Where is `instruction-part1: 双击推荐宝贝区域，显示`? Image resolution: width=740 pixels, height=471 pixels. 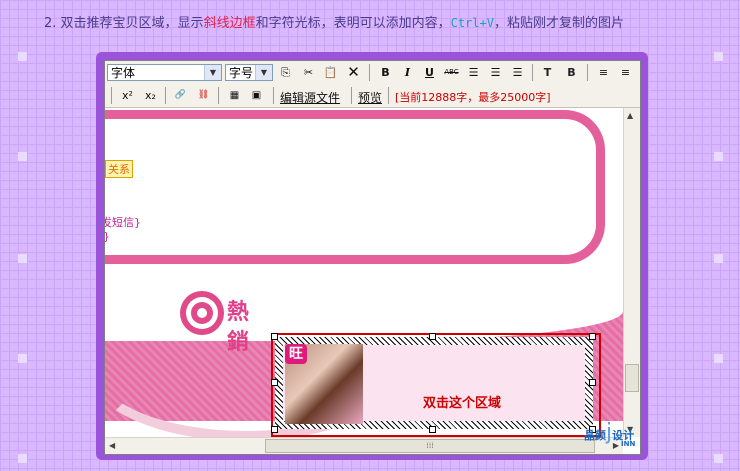 instruction-part1: 双击推荐宝贝区域，显示 is located at coordinates (132, 23).